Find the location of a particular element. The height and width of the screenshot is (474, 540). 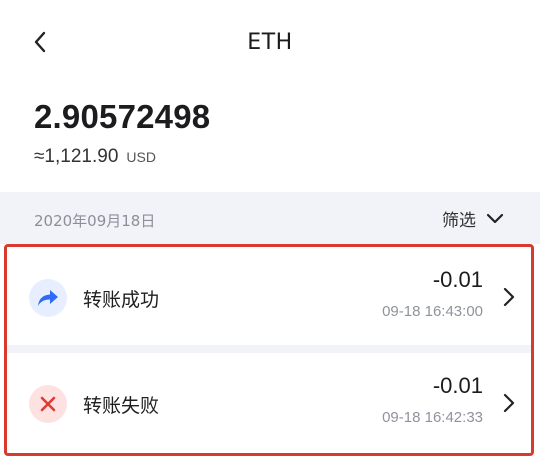

transaction-time: 09-18 16:42:33 is located at coordinates (432, 417).